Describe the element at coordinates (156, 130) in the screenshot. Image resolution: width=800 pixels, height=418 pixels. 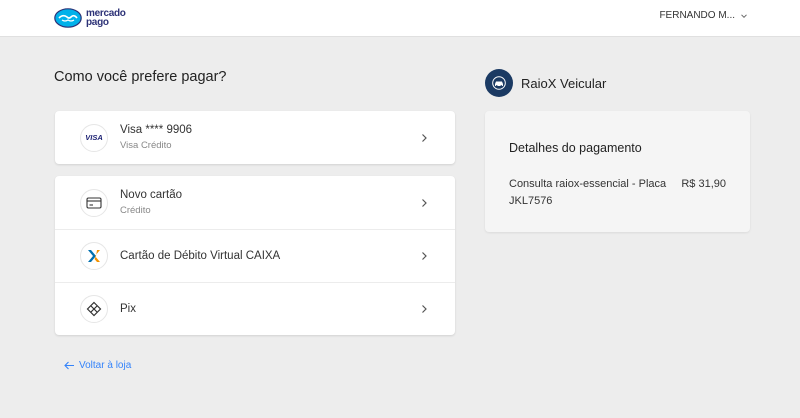
I see `saved-card-title: Visa **** 9906` at that location.